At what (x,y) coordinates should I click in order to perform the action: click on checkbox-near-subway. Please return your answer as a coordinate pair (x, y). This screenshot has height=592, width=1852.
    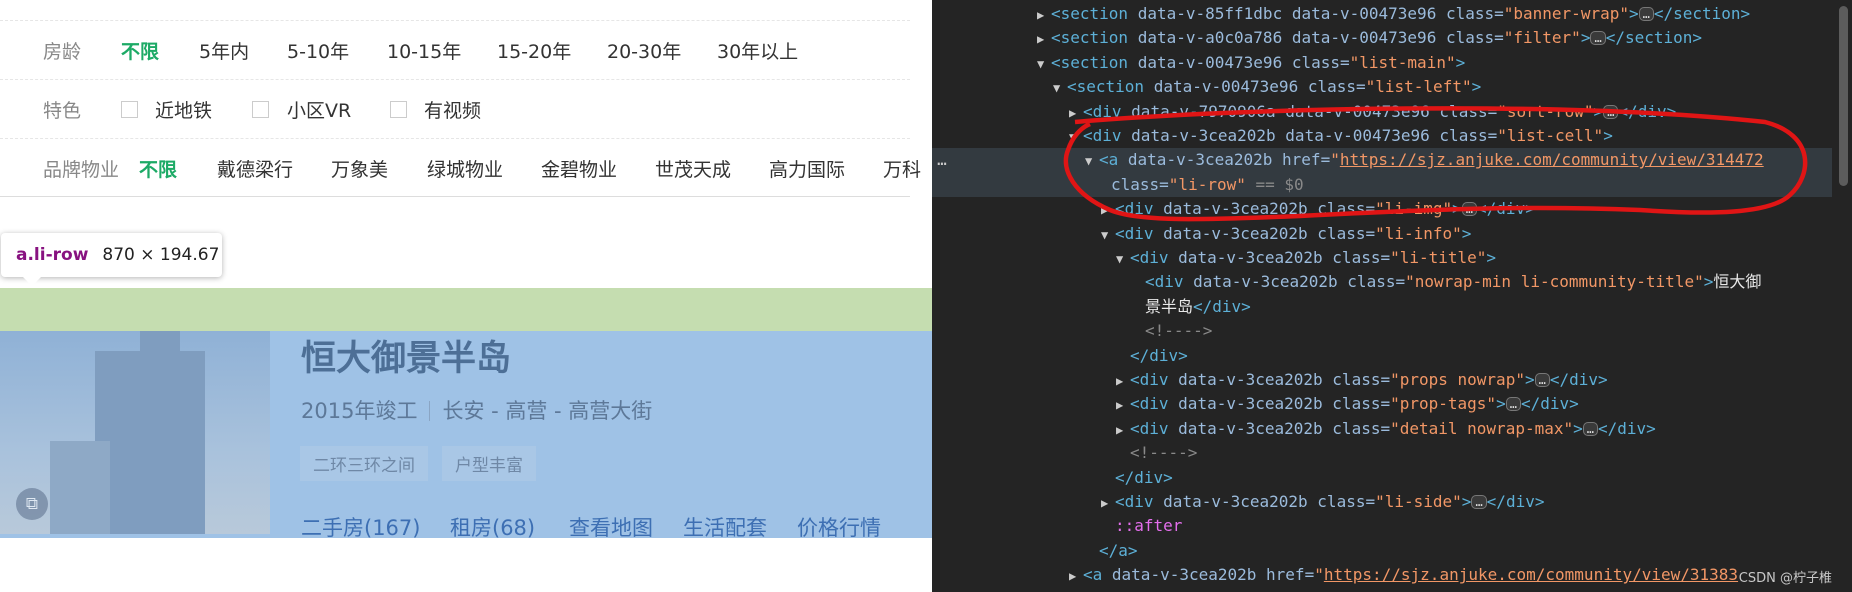
    Looking at the image, I should click on (129, 109).